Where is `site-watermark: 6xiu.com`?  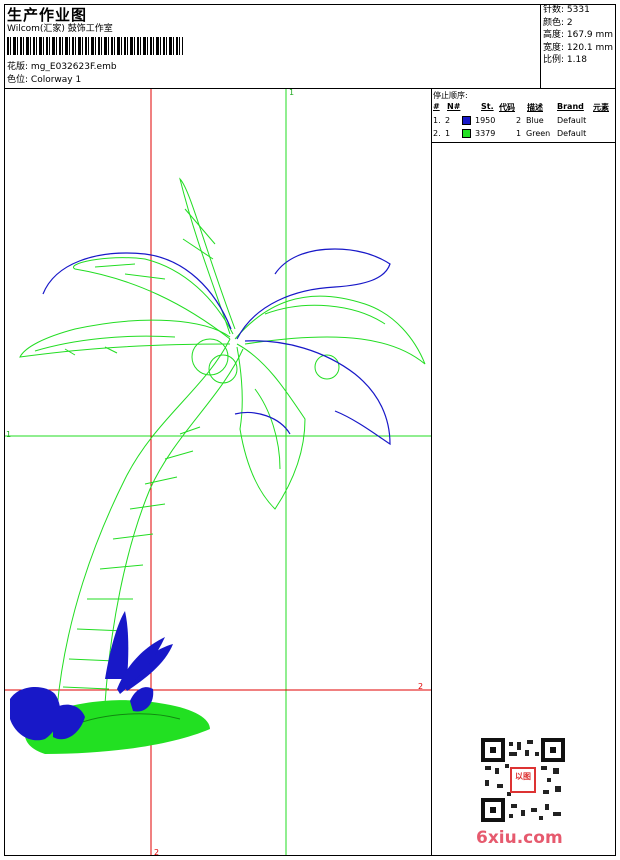 site-watermark: 6xiu.com is located at coordinates (519, 838).